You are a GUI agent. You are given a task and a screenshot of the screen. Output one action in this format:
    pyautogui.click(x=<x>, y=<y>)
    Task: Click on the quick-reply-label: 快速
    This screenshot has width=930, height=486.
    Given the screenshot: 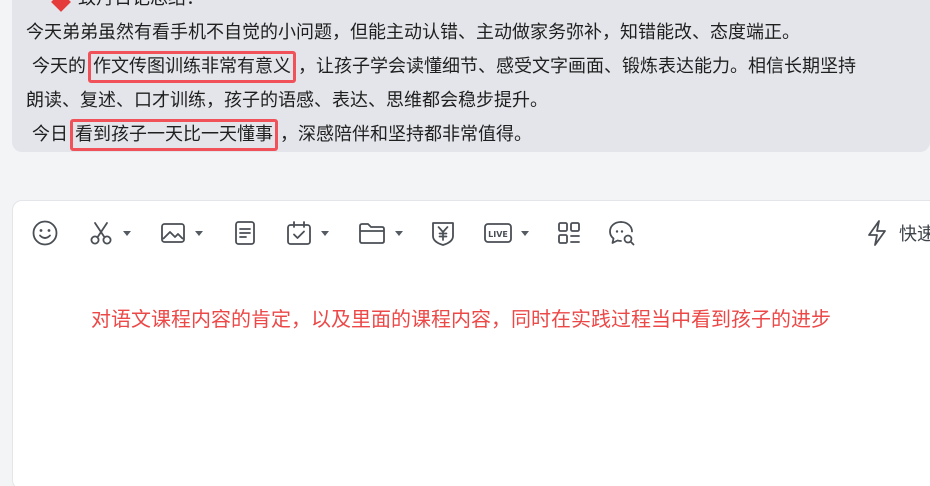 What is the action you would take?
    pyautogui.click(x=914, y=234)
    